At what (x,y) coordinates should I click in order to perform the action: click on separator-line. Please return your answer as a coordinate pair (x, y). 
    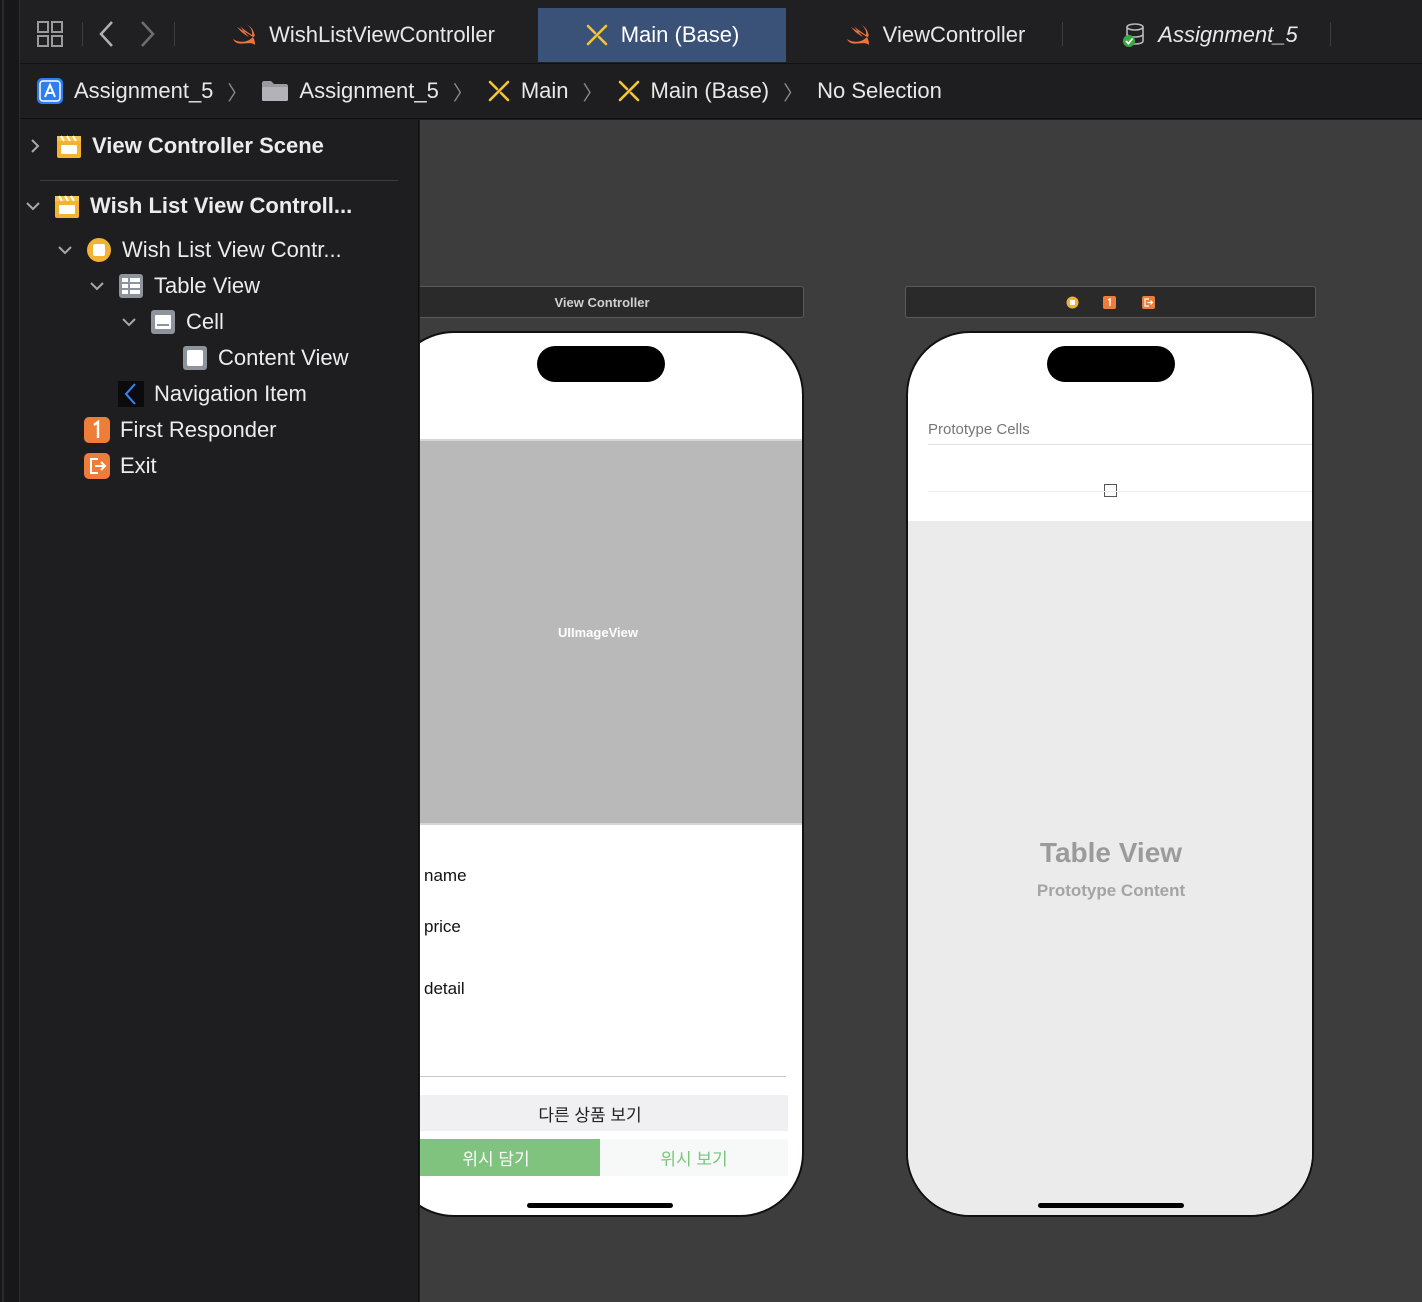
    Looking at the image, I should click on (603, 1076).